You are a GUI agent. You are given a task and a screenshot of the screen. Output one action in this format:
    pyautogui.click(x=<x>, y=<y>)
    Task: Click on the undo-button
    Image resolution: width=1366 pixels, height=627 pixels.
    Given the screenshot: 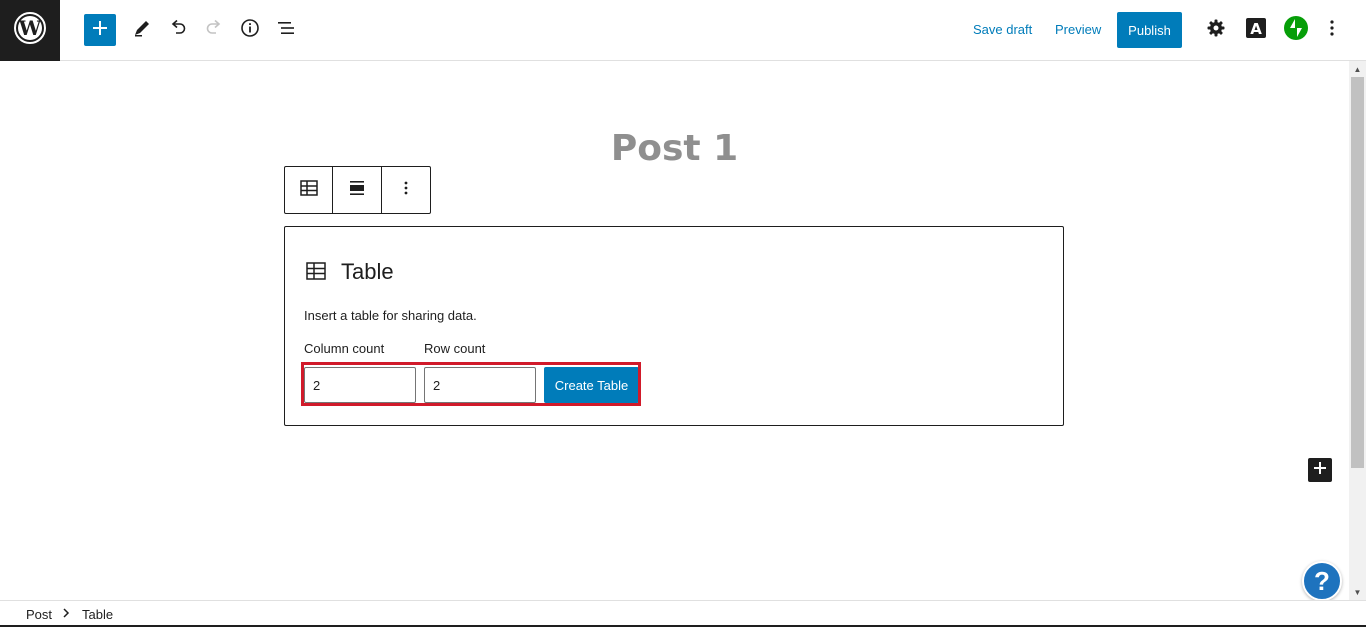 What is the action you would take?
    pyautogui.click(x=178, y=30)
    